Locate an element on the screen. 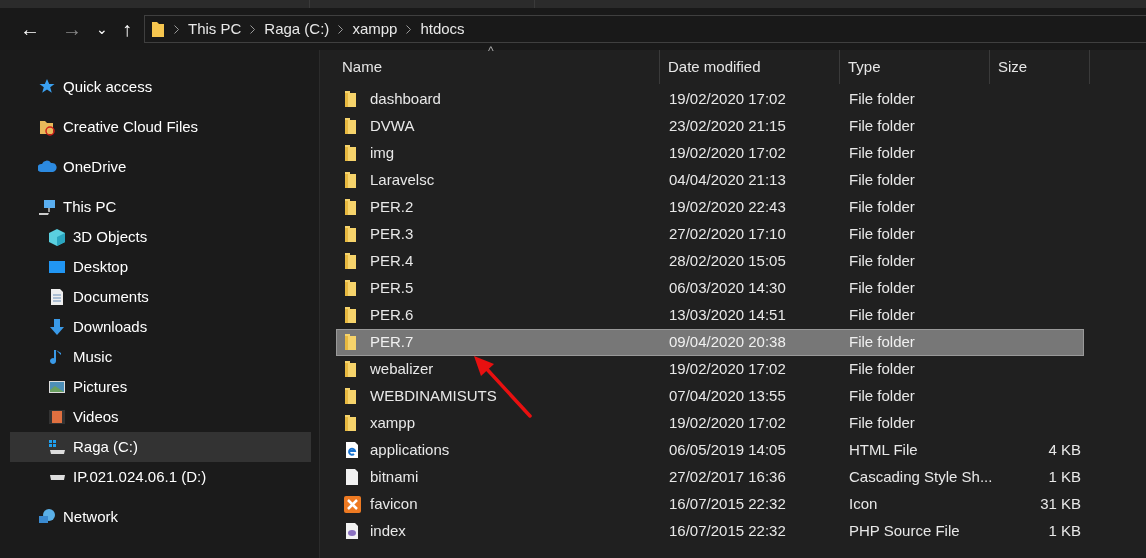  date-modified: 13/03/2020 14:51 is located at coordinates (727, 315).